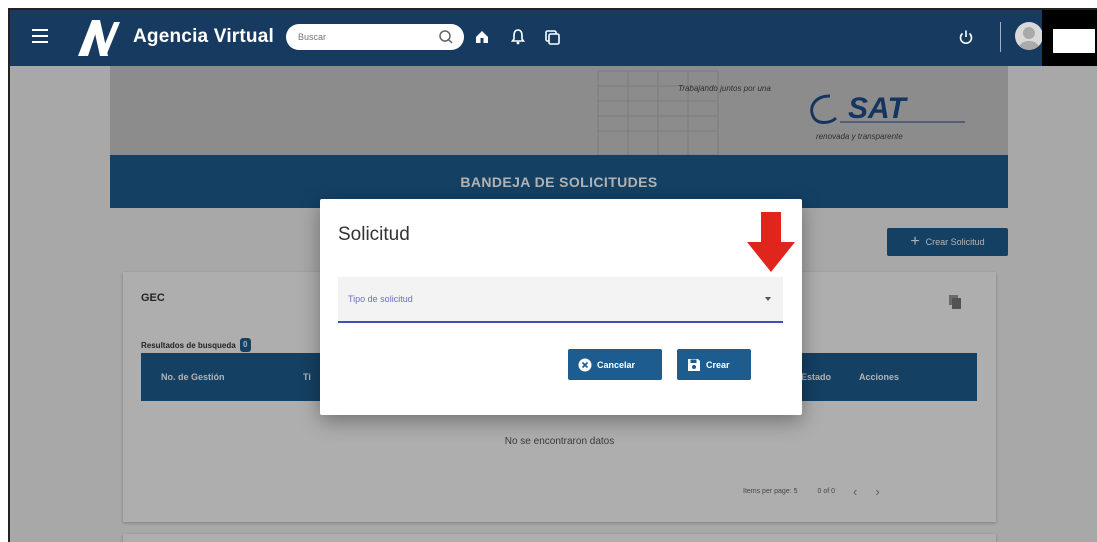 The height and width of the screenshot is (542, 1097). I want to click on app-title: Agencia Virtual, so click(203, 36).